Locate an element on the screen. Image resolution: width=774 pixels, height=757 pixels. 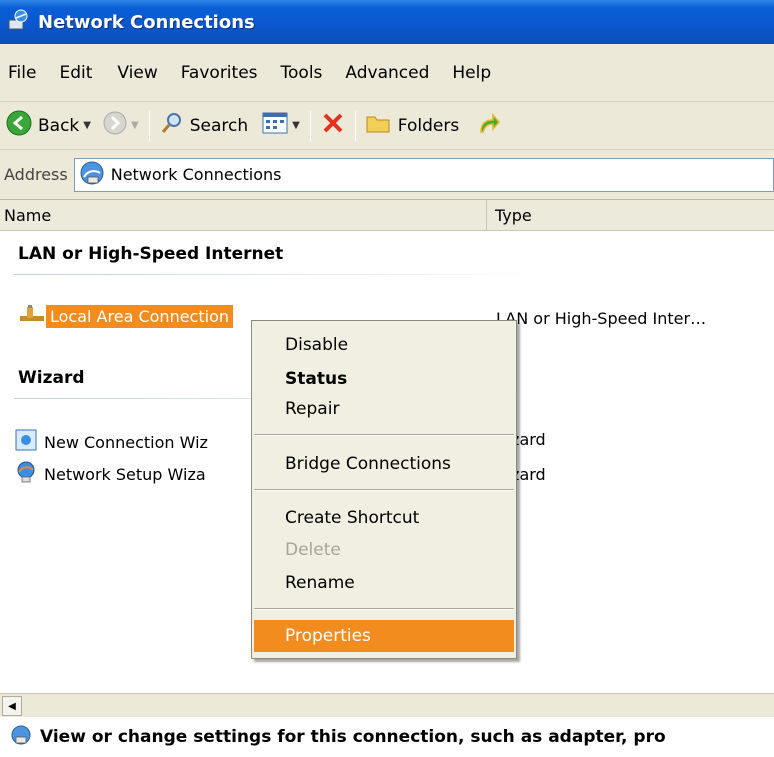
up-folder-icon is located at coordinates (489, 125).